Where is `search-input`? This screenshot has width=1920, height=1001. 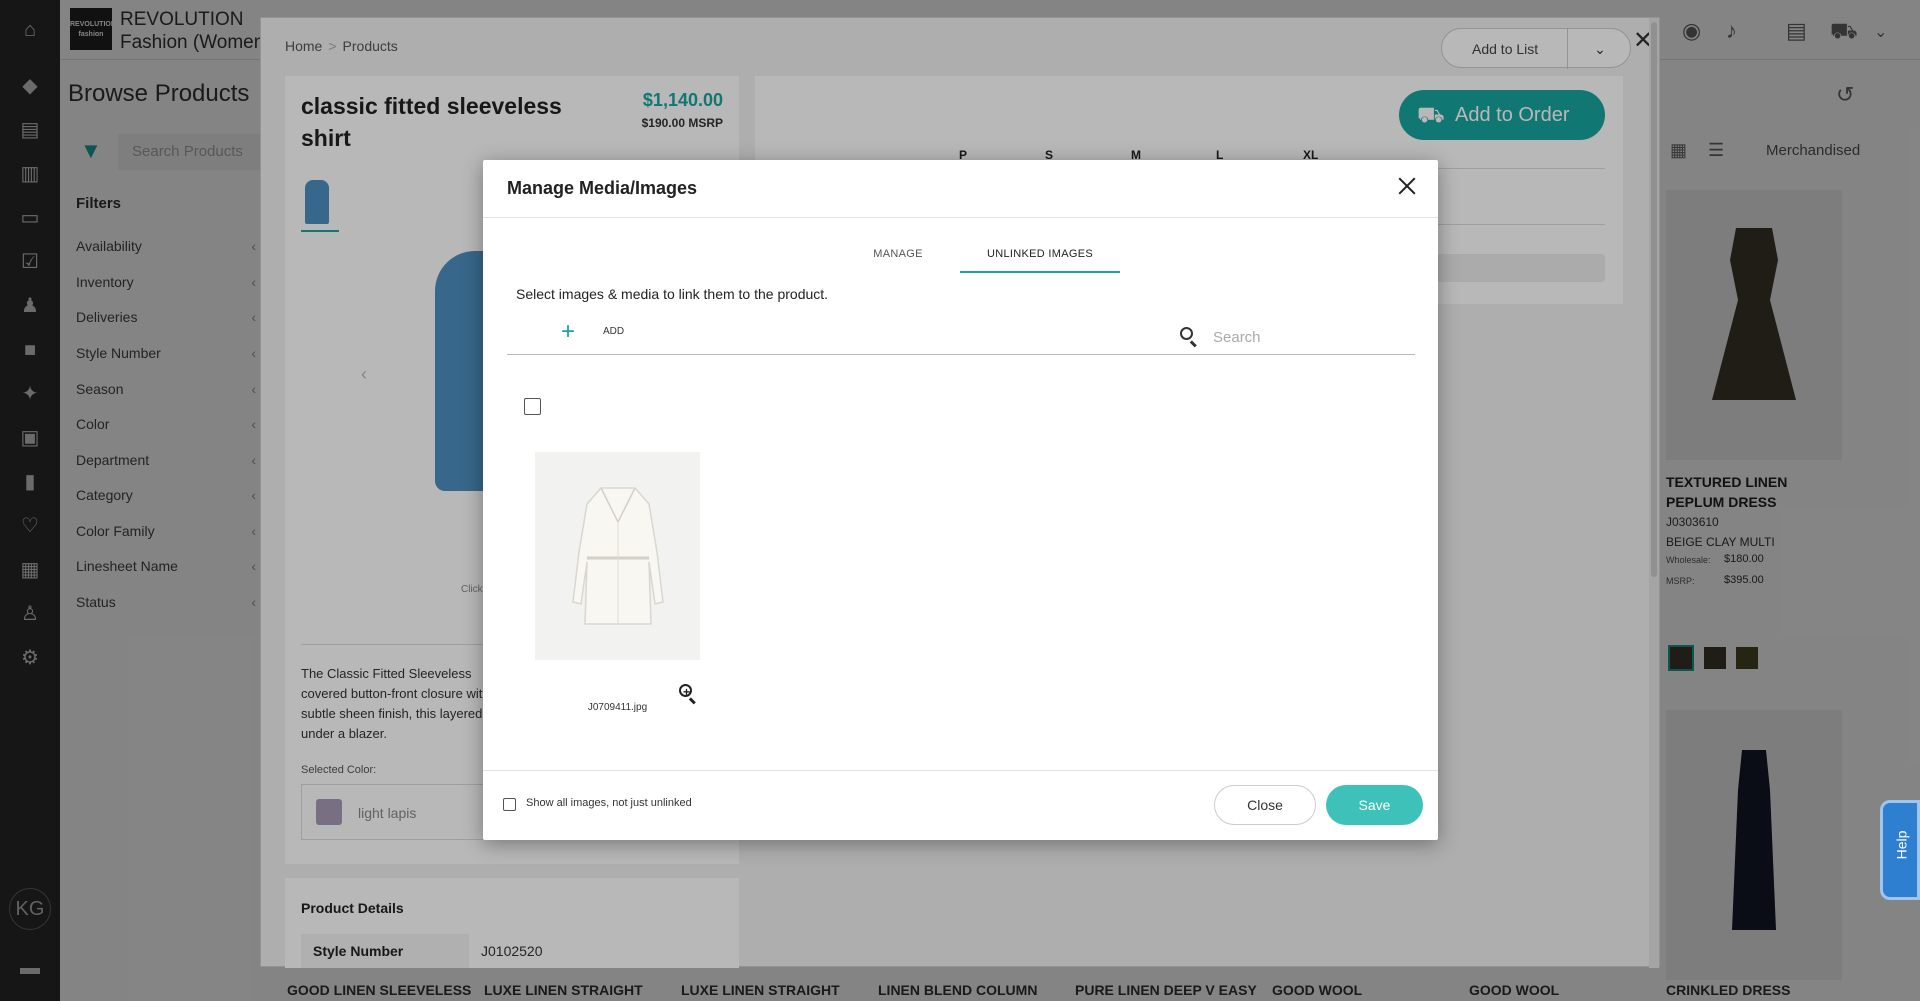
search-input is located at coordinates (1308, 337).